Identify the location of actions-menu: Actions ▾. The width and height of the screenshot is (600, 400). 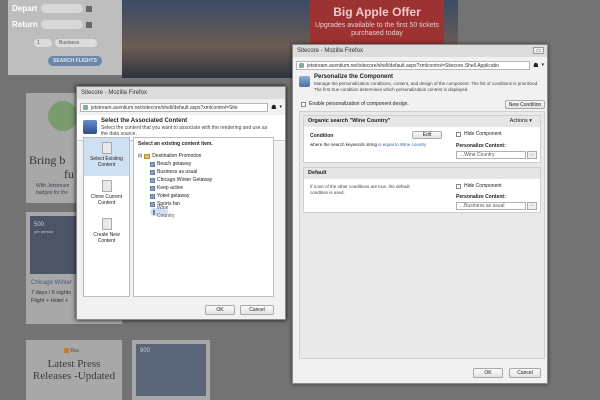
(521, 121).